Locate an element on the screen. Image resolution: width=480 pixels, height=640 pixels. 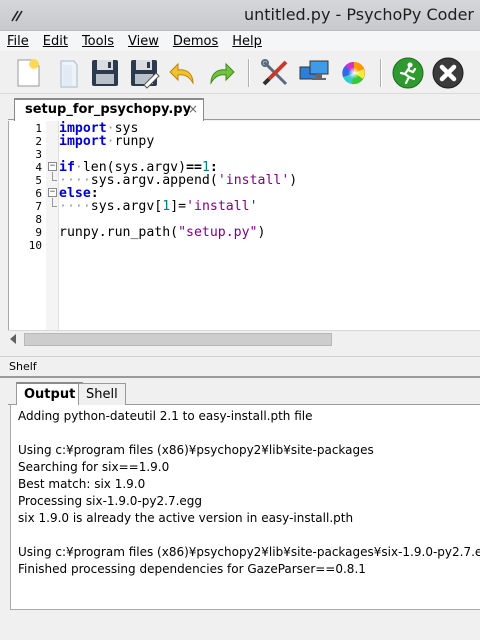
line-number: 1 is located at coordinates (38, 128).